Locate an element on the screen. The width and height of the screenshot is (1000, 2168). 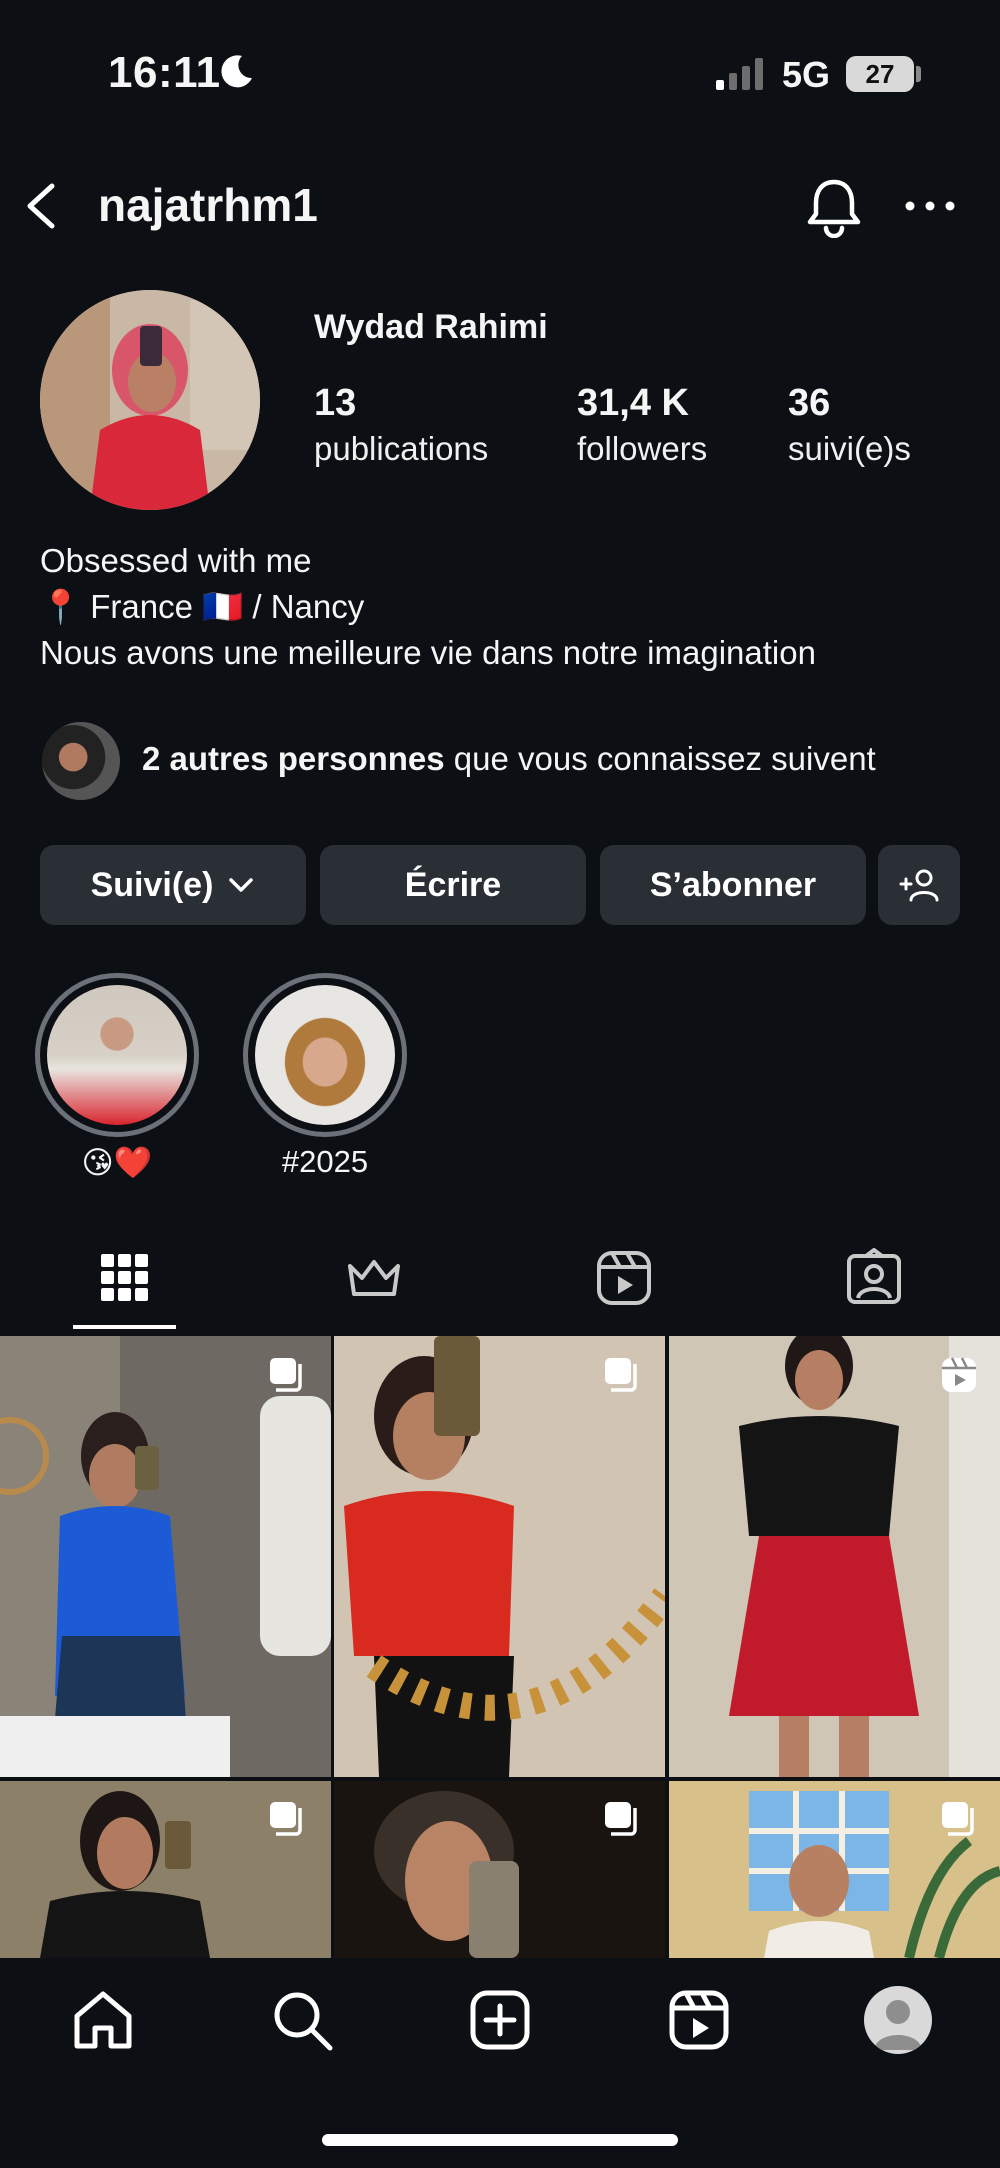
message-button: Écrire is located at coordinates (453, 885).